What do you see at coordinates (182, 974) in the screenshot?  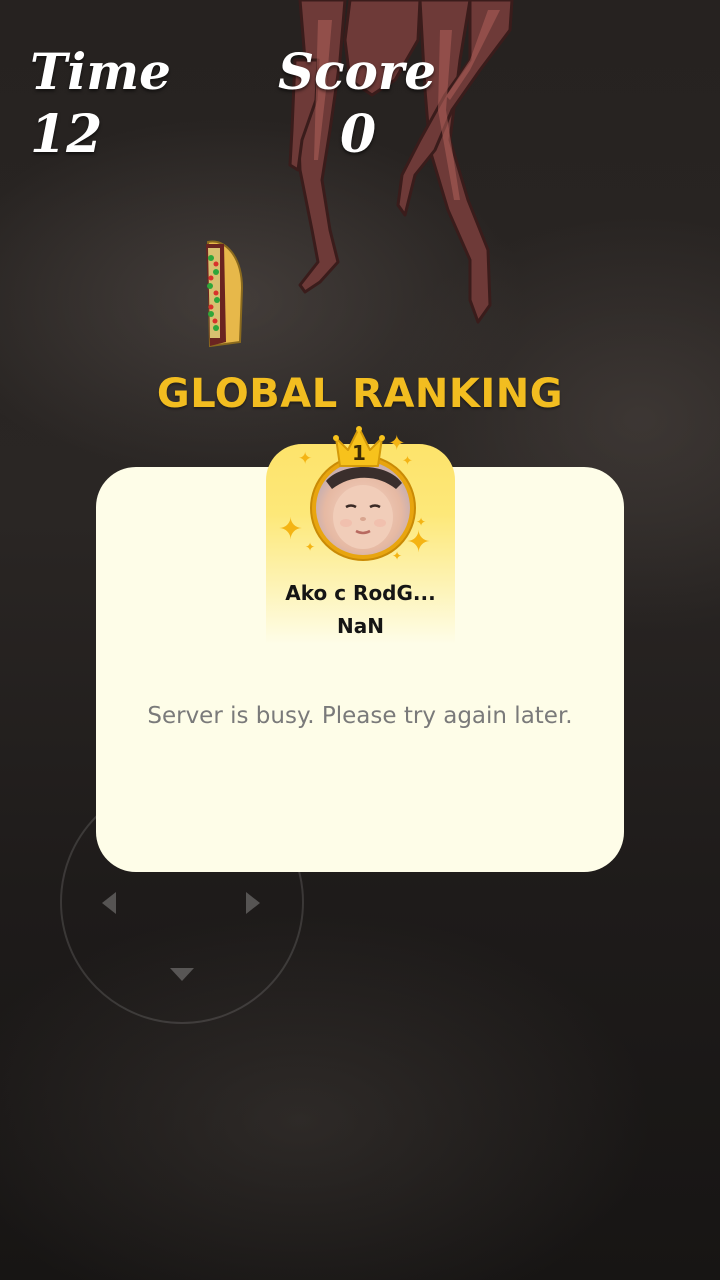 I see `arrow-down-icon` at bounding box center [182, 974].